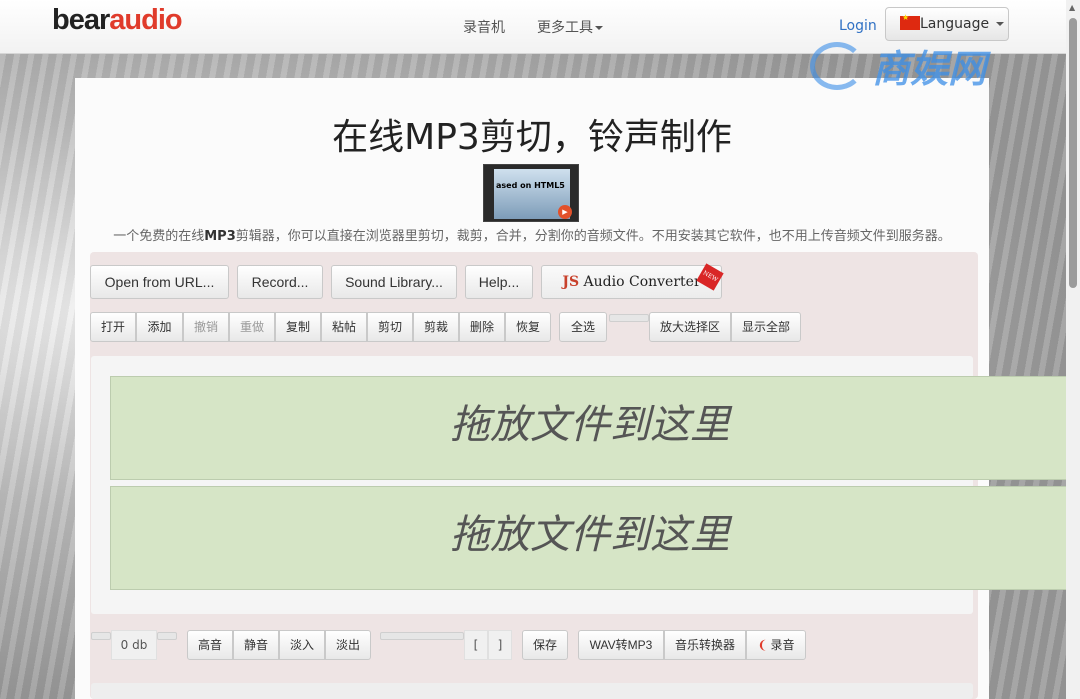 The height and width of the screenshot is (699, 1080). I want to click on wav-to-mp3-button: WAV转MP3, so click(621, 645).